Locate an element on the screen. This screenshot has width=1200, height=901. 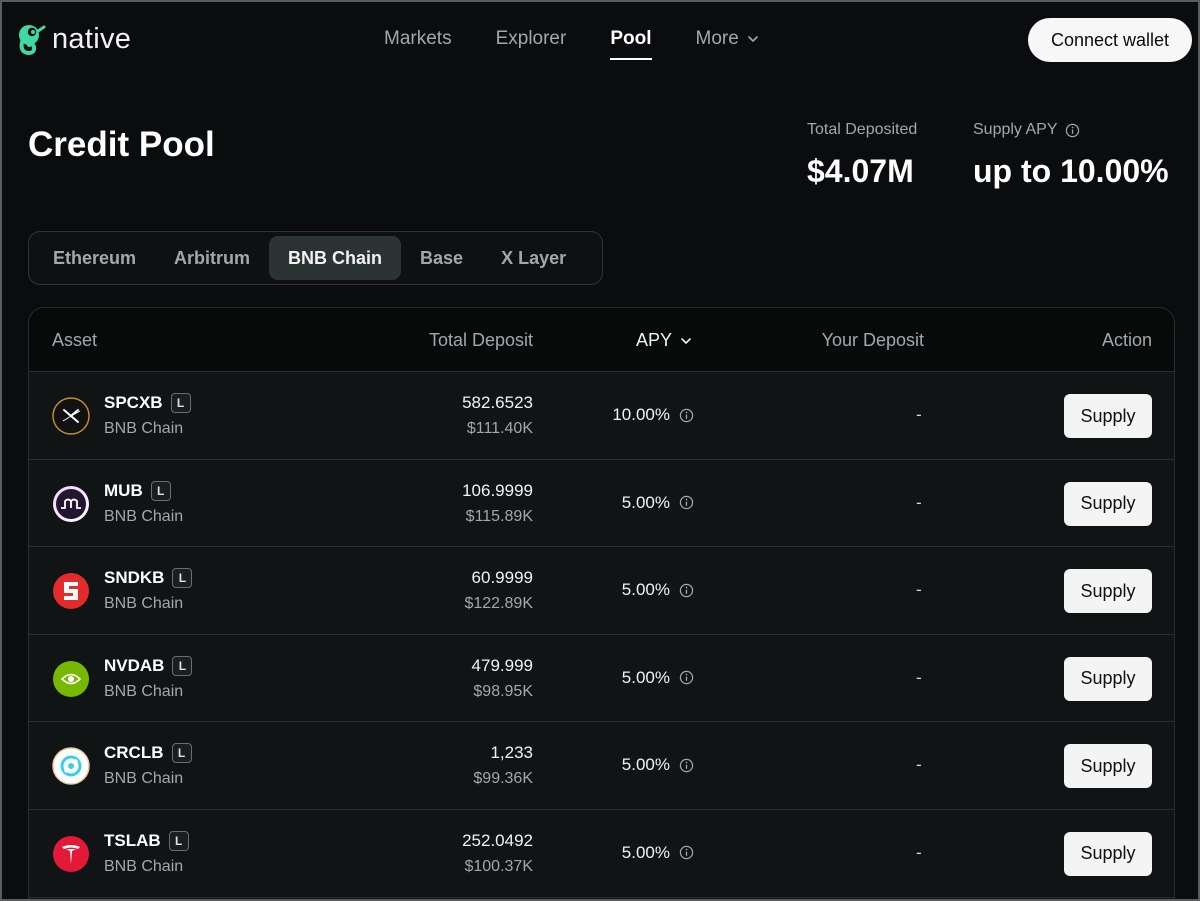
header-apy: APY is located at coordinates (664, 340).